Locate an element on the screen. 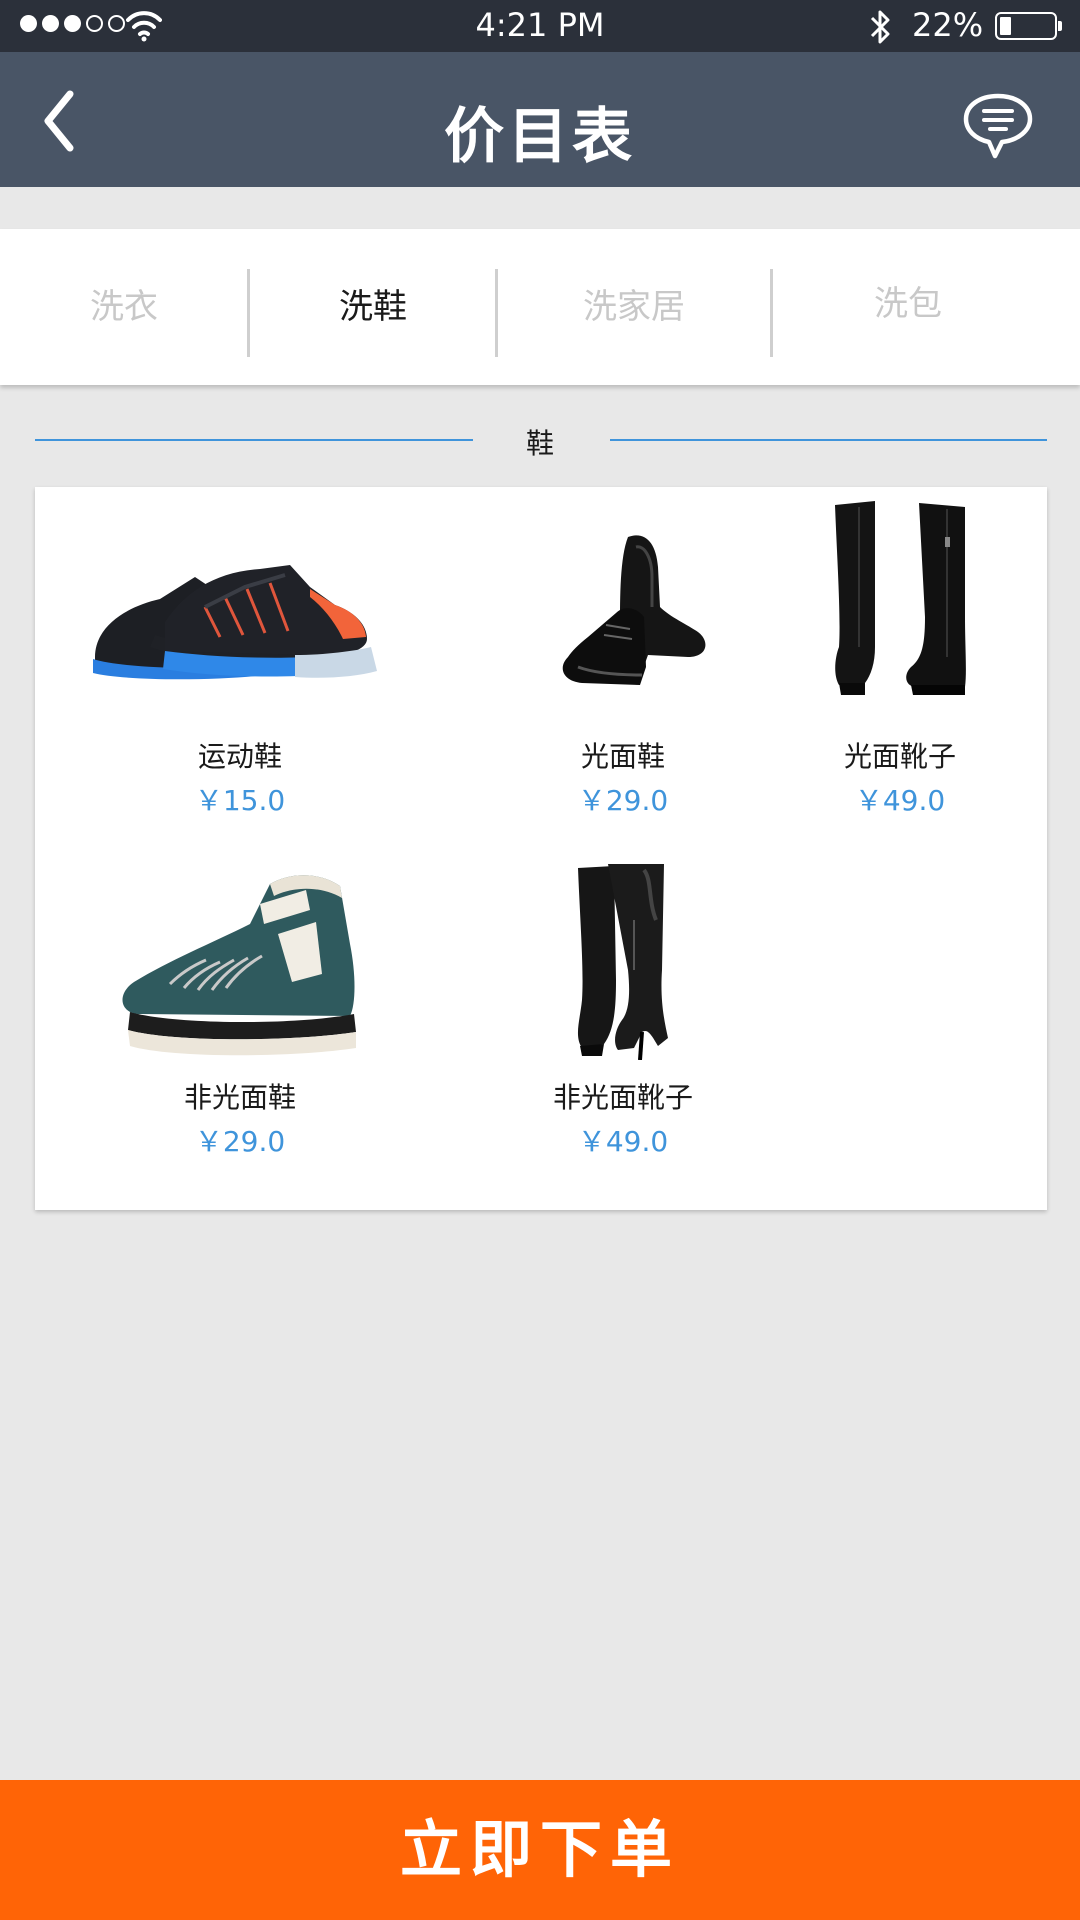  product-name: 非光面靴子 is located at coordinates (622, 1097).